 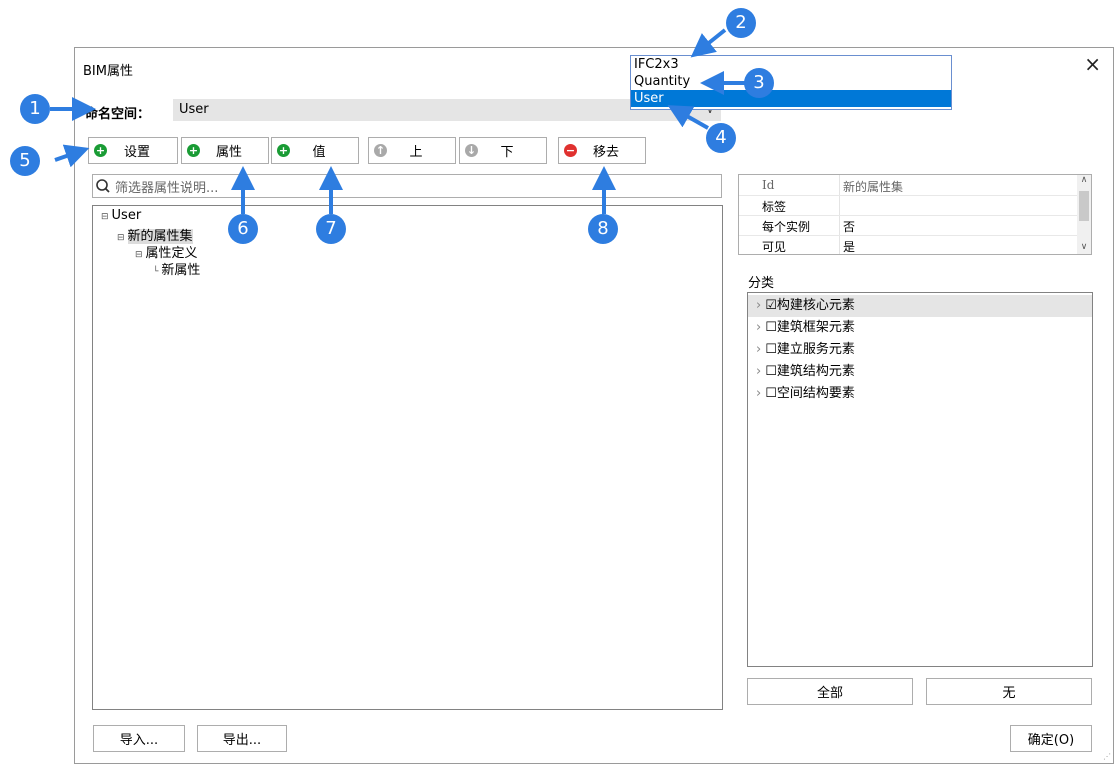 I want to click on callout-badge-5: 5, so click(x=25, y=161).